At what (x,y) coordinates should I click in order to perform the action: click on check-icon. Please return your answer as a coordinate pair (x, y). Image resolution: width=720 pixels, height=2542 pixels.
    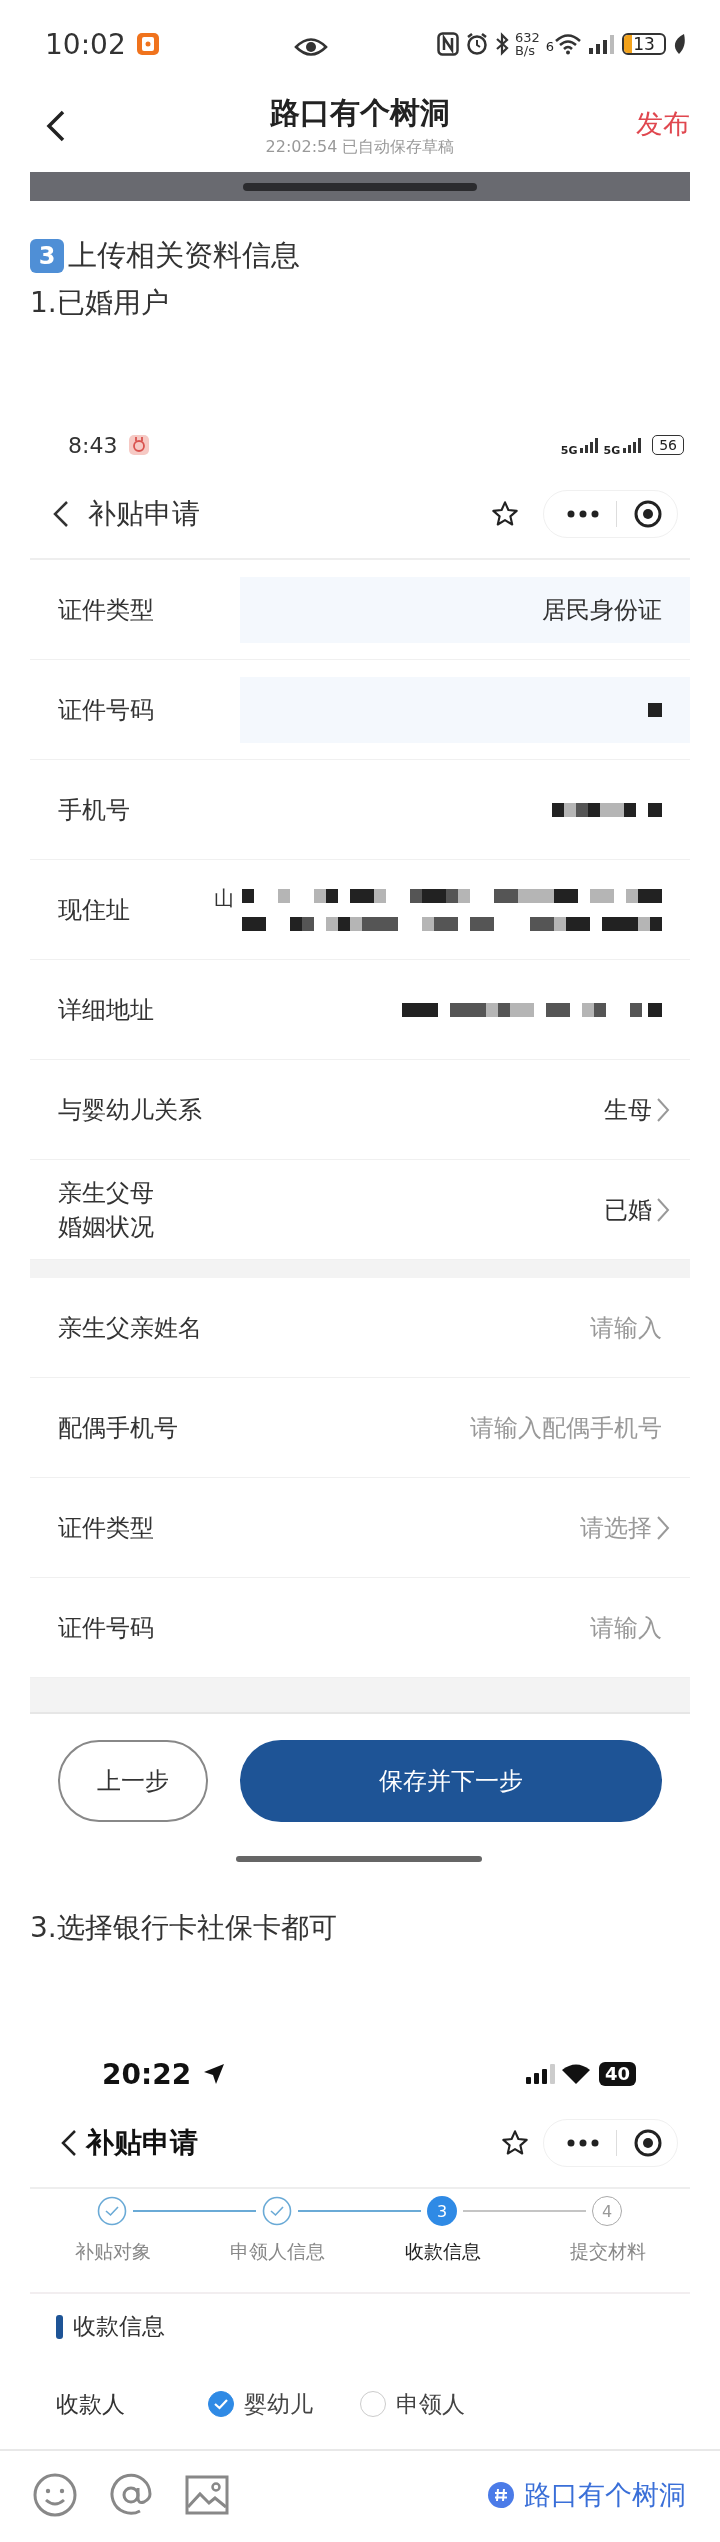
    Looking at the image, I should click on (221, 2404).